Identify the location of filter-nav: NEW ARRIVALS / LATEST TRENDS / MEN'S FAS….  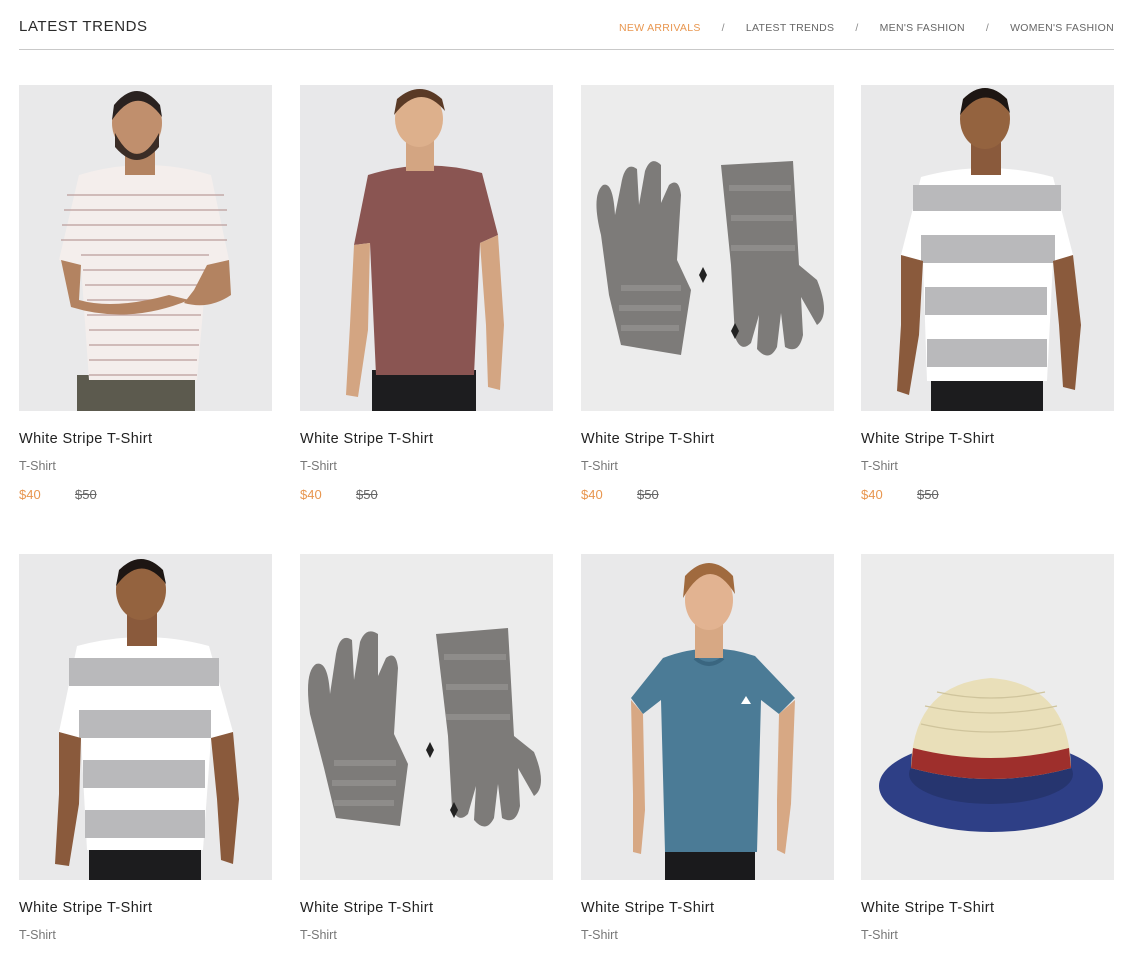
(866, 28).